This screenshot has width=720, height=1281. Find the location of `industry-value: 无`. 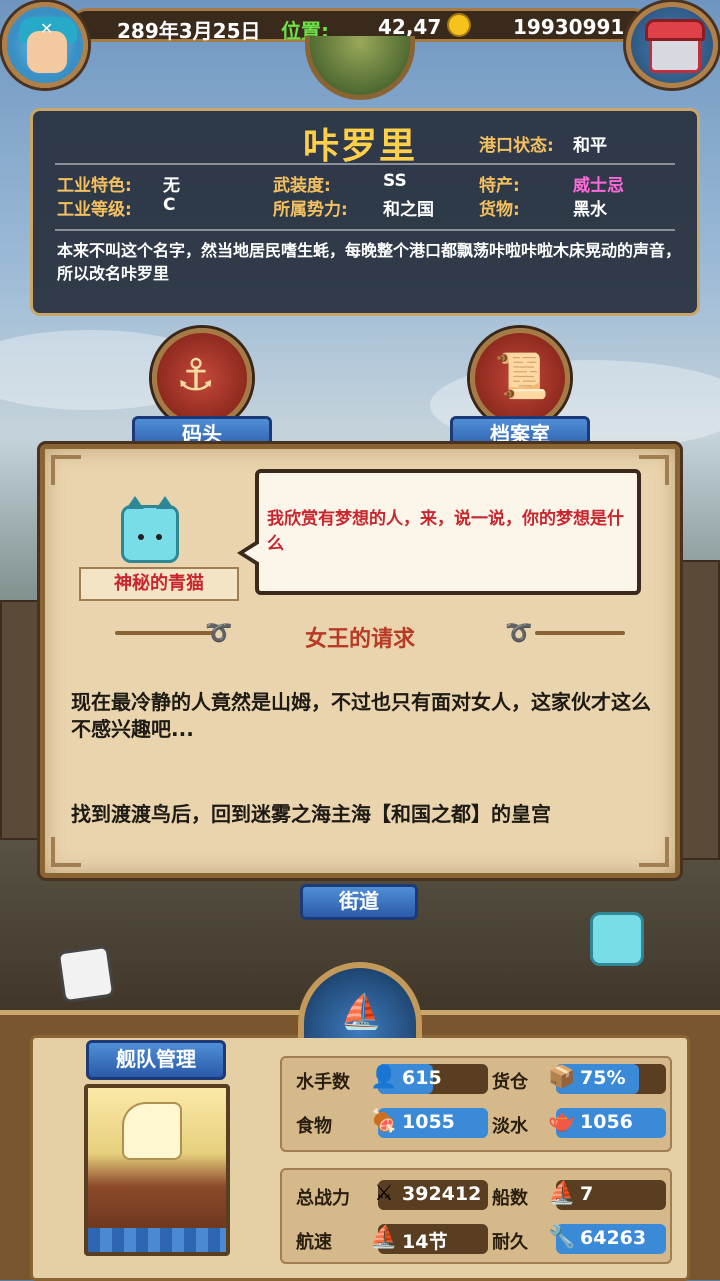

industry-value: 无 is located at coordinates (171, 186).